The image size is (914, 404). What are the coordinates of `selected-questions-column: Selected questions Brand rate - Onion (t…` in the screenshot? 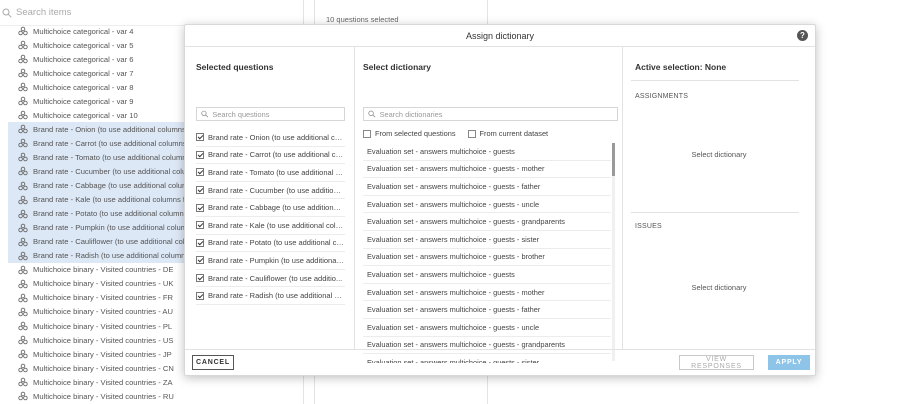 It's located at (270, 198).